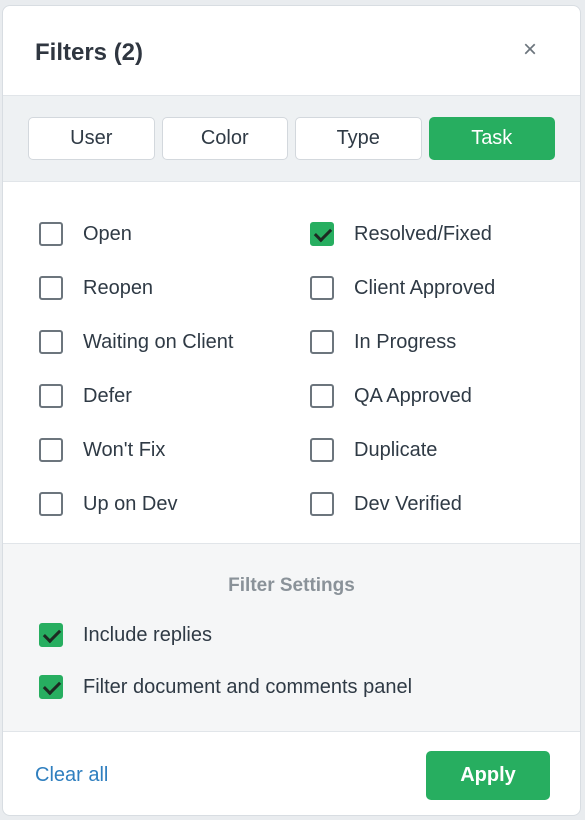 The width and height of the screenshot is (585, 820). I want to click on checkbox-up-on-dev, so click(51, 504).